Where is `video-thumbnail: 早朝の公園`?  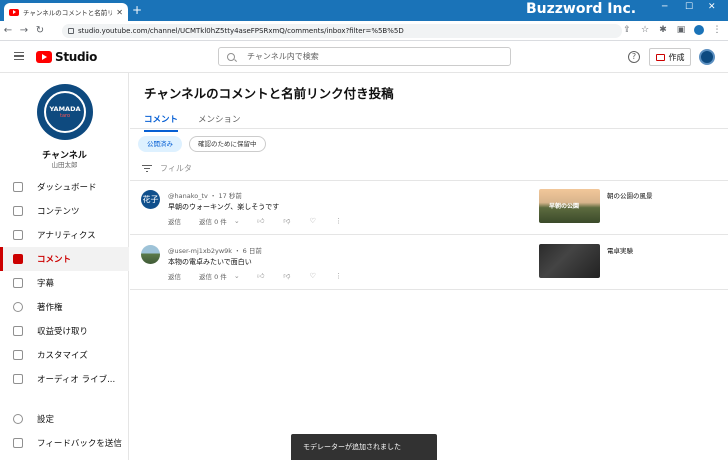 video-thumbnail: 早朝の公園 is located at coordinates (569, 206).